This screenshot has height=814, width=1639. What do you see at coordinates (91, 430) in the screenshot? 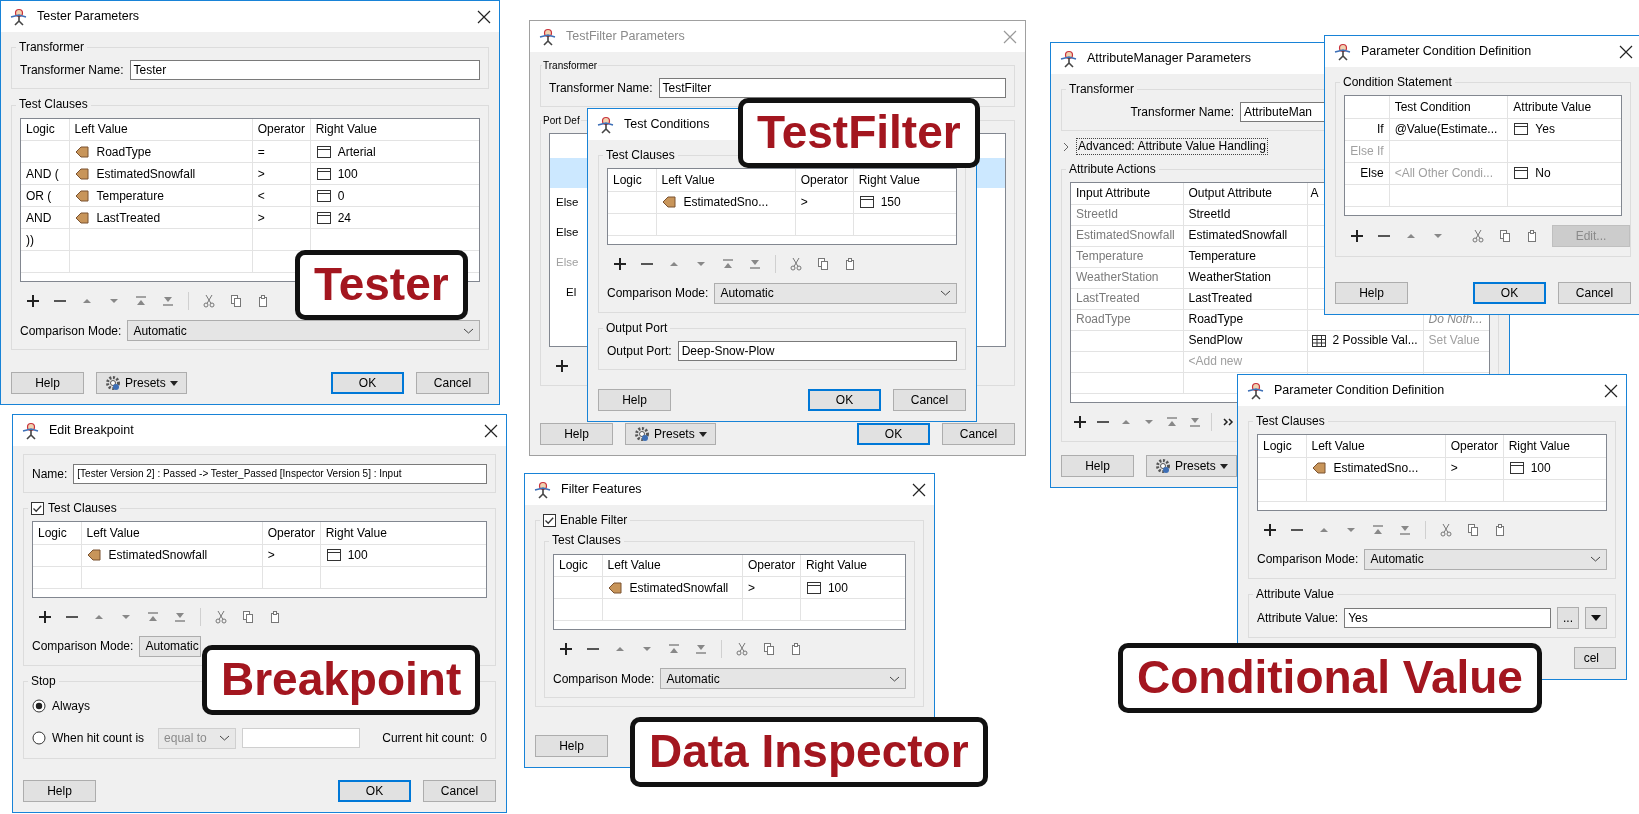
I see `window-title: Edit Breakpoint` at bounding box center [91, 430].